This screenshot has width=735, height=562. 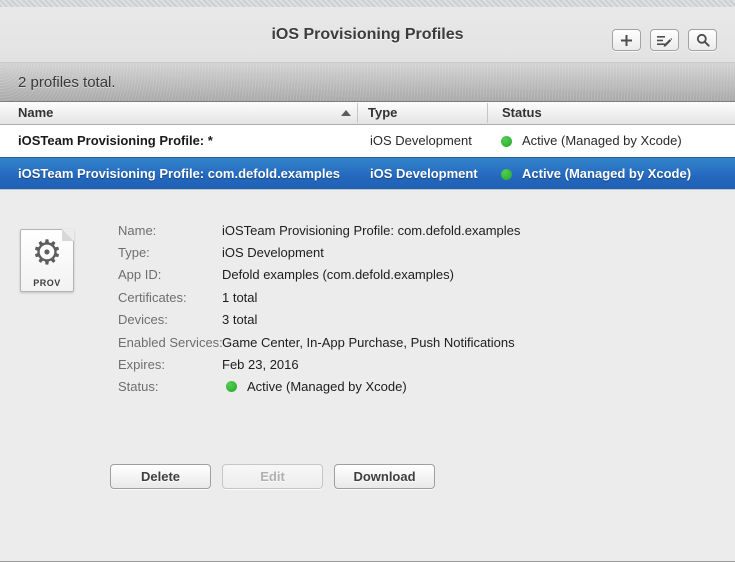 I want to click on gear-icon: ⚙, so click(x=47, y=253).